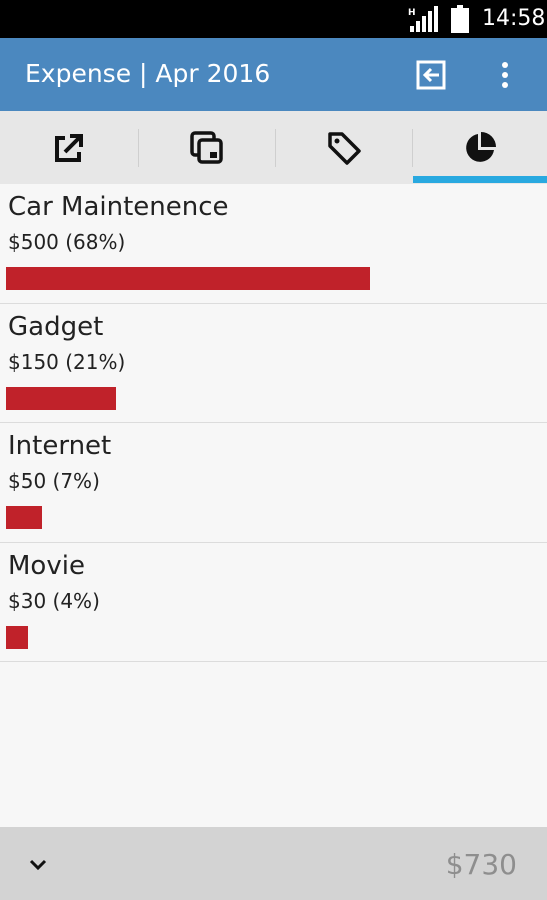 The width and height of the screenshot is (547, 900). I want to click on category-name: Internet, so click(60, 446).